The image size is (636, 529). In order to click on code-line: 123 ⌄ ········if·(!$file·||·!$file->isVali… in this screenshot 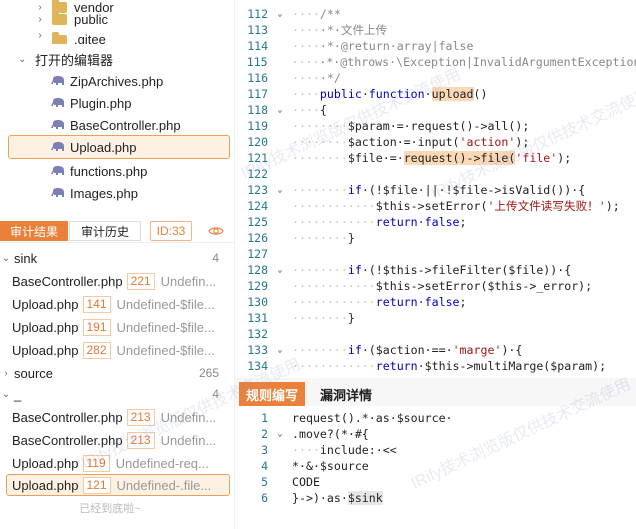, I will do `click(435, 190)`.